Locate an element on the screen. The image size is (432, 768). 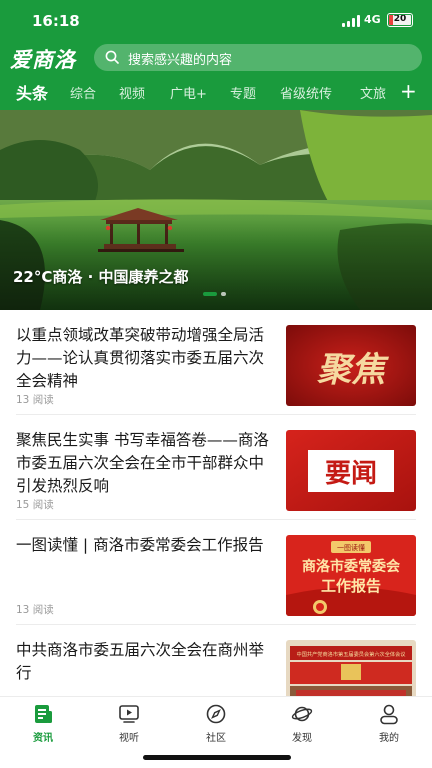
nav-community: 社区 is located at coordinates (216, 723).